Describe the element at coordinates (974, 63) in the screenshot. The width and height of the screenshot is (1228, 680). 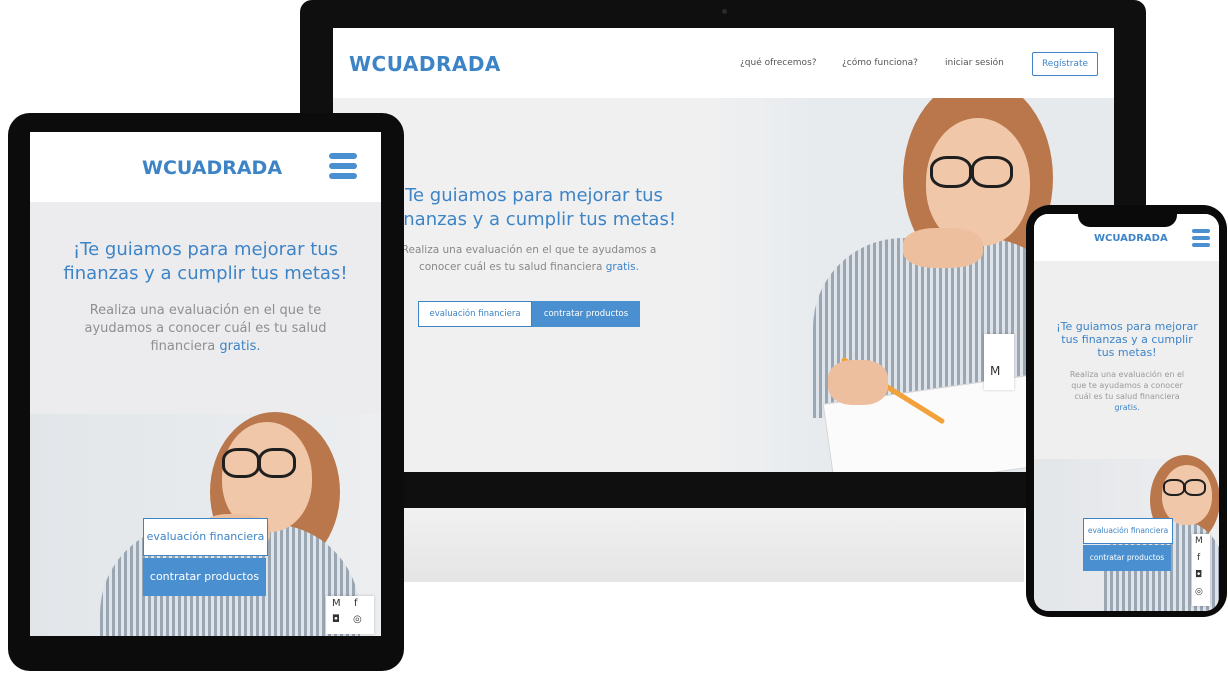
I see `nav-link-iniciar-sesion: iniciar sesión` at that location.